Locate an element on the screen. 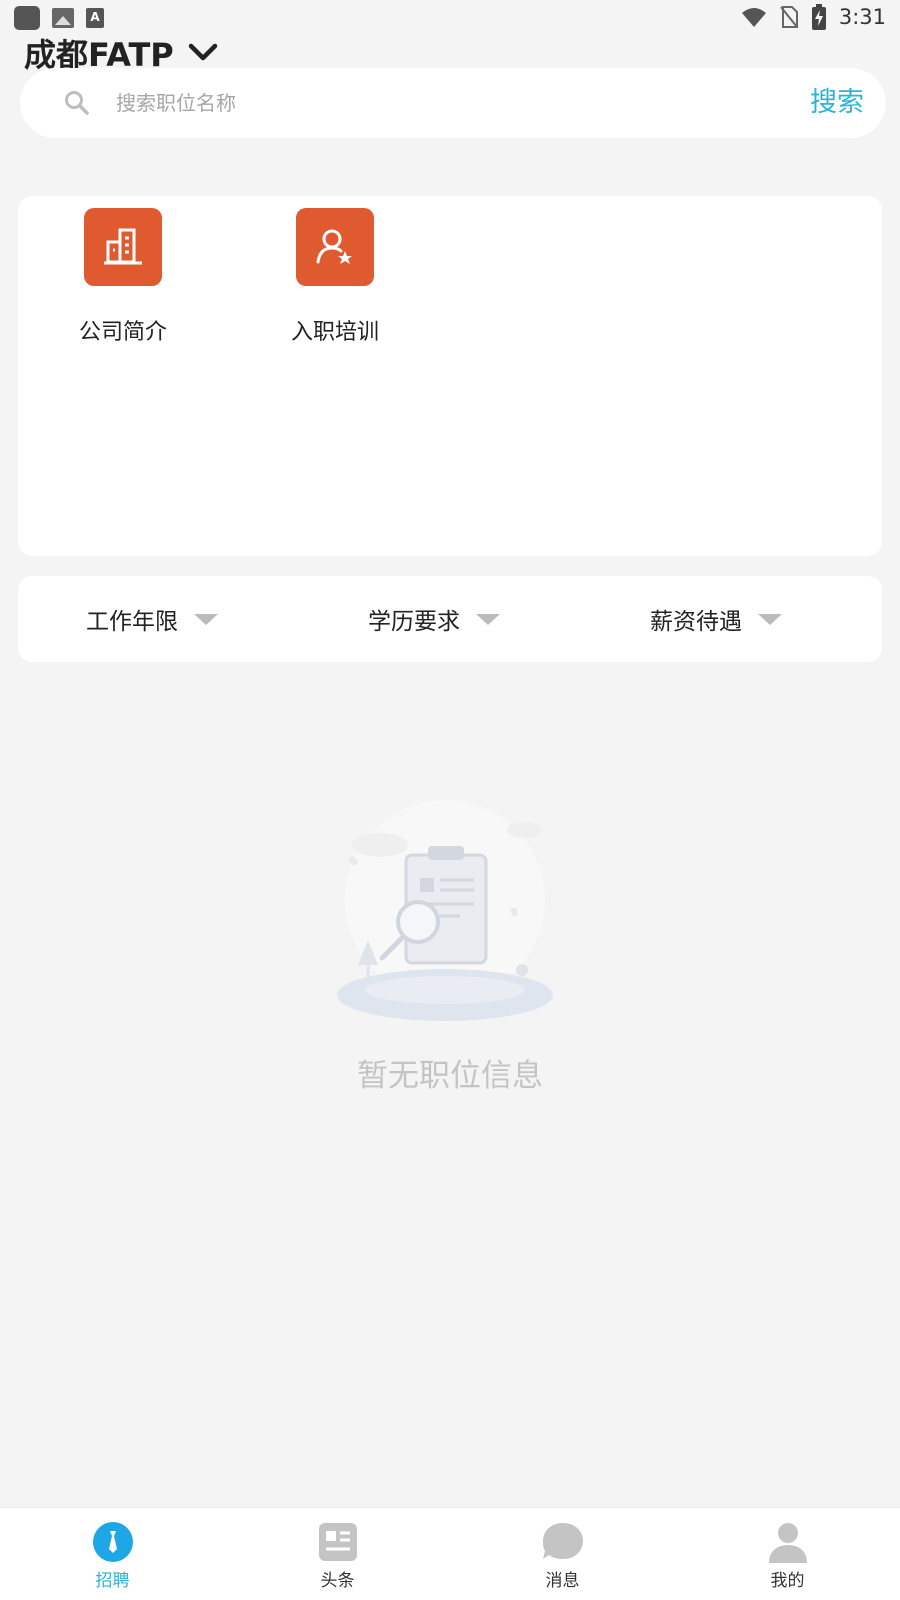 The width and height of the screenshot is (900, 1600). search-icon is located at coordinates (77, 103).